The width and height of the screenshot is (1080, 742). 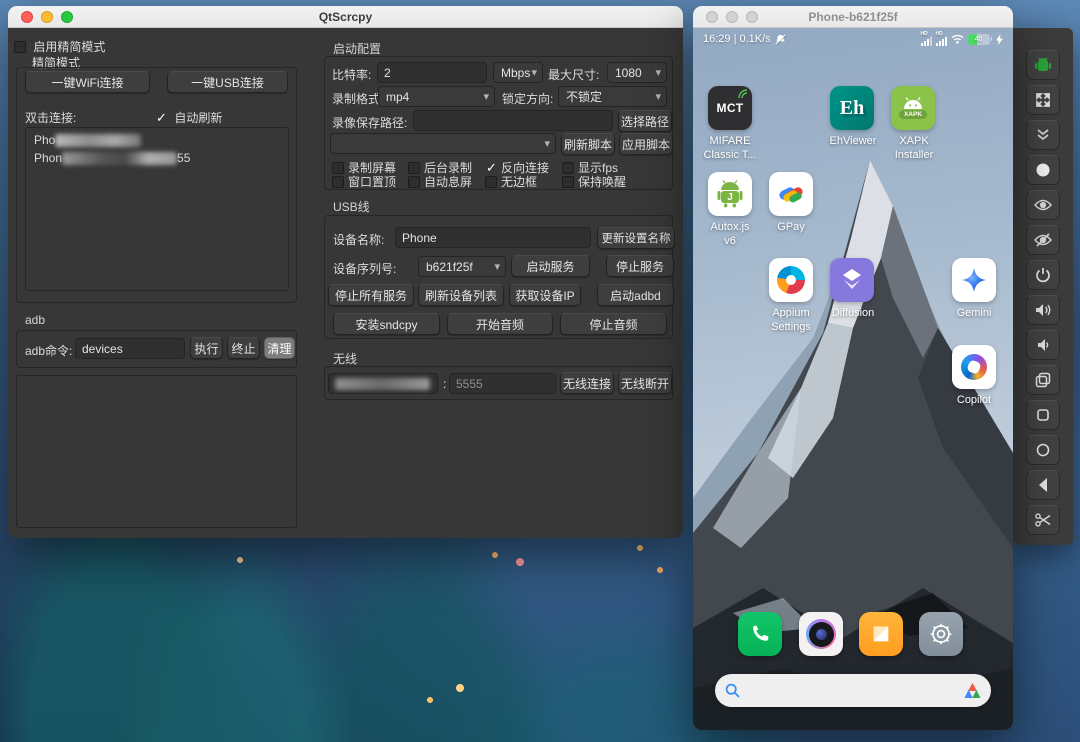 What do you see at coordinates (594, 181) in the screenshot?
I see `stay-awake-checkbox: 保持唤醒` at bounding box center [594, 181].